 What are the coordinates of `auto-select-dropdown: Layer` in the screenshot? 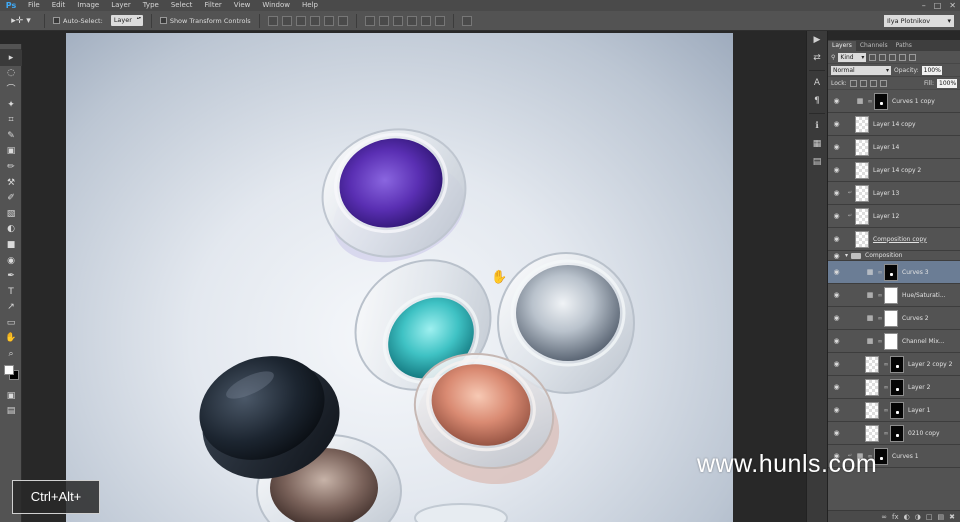 It's located at (126, 20).